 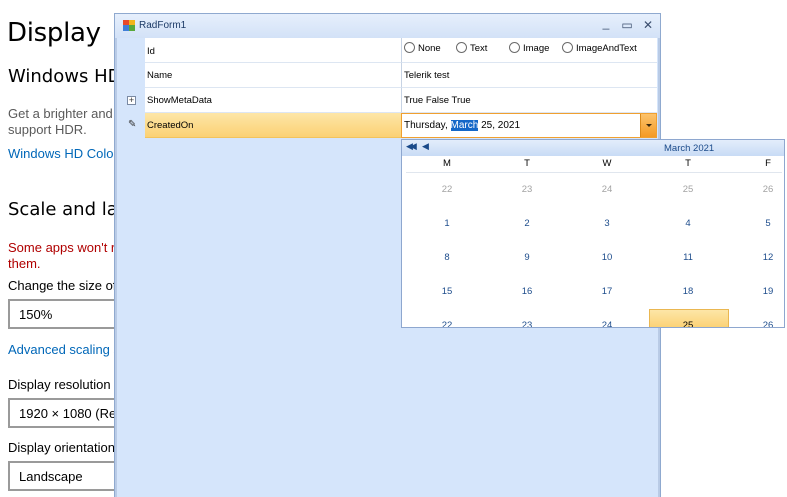 What do you see at coordinates (627, 25) in the screenshot?
I see `maximize-button: ▭` at bounding box center [627, 25].